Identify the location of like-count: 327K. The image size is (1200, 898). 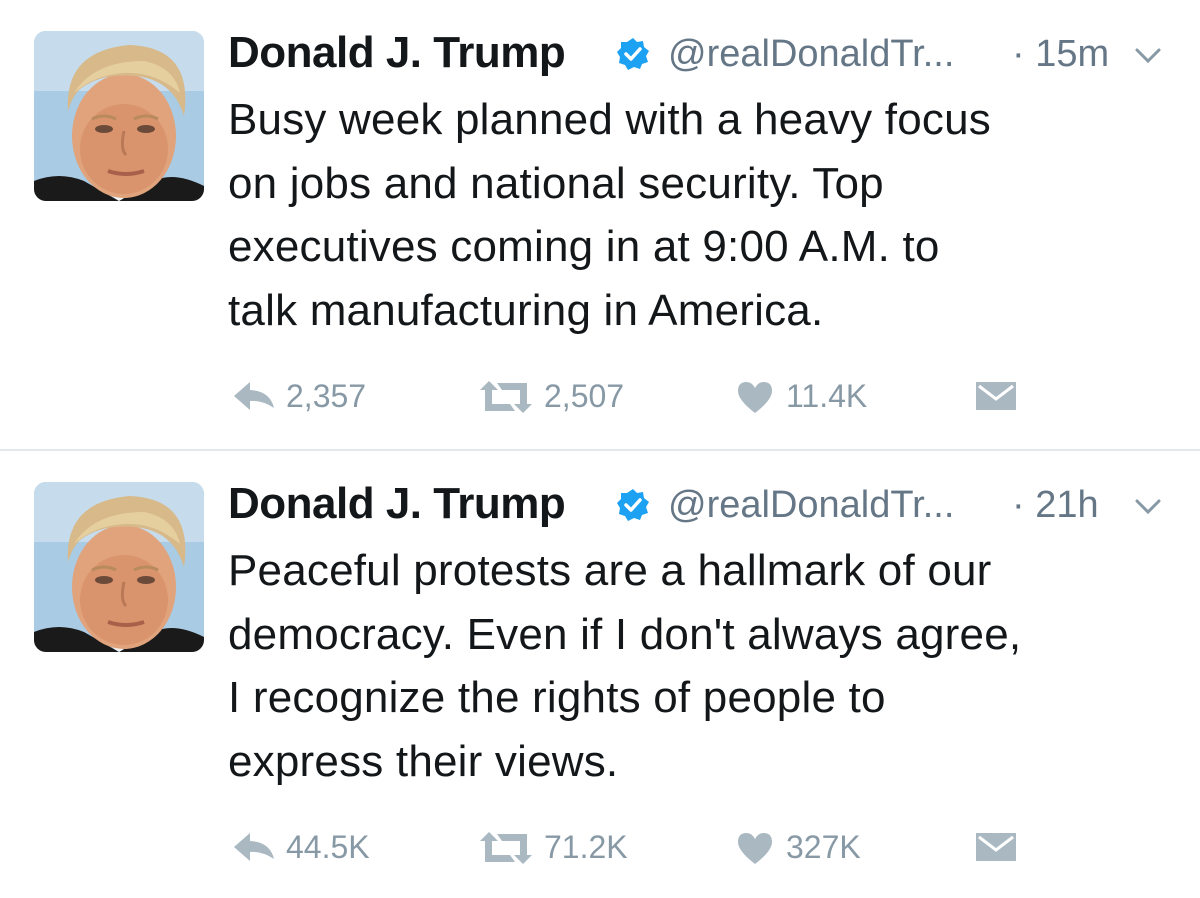
(823, 847).